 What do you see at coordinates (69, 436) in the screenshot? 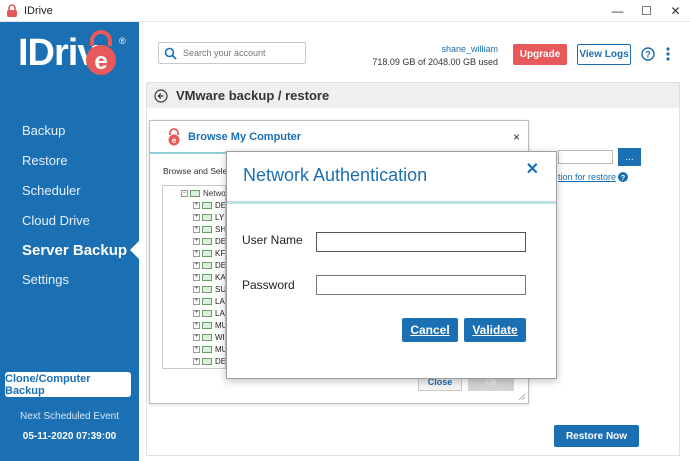
I see `next-scheduled-date: 05-11-2020 07:39:00` at bounding box center [69, 436].